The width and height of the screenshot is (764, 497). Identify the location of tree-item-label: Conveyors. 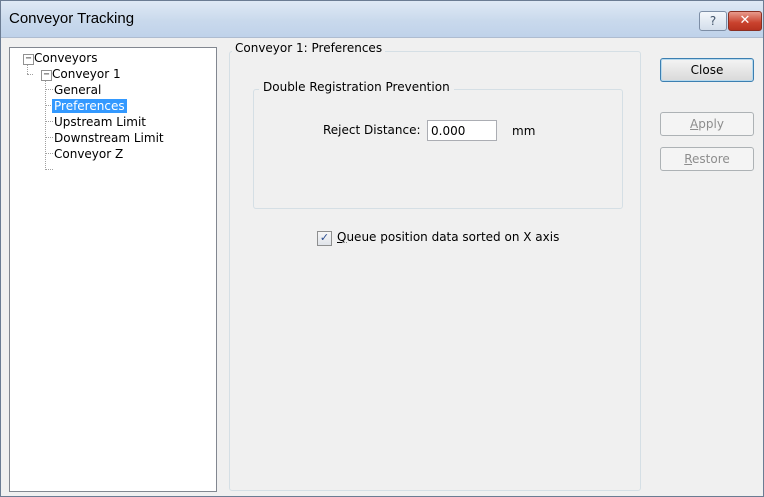
(66, 58).